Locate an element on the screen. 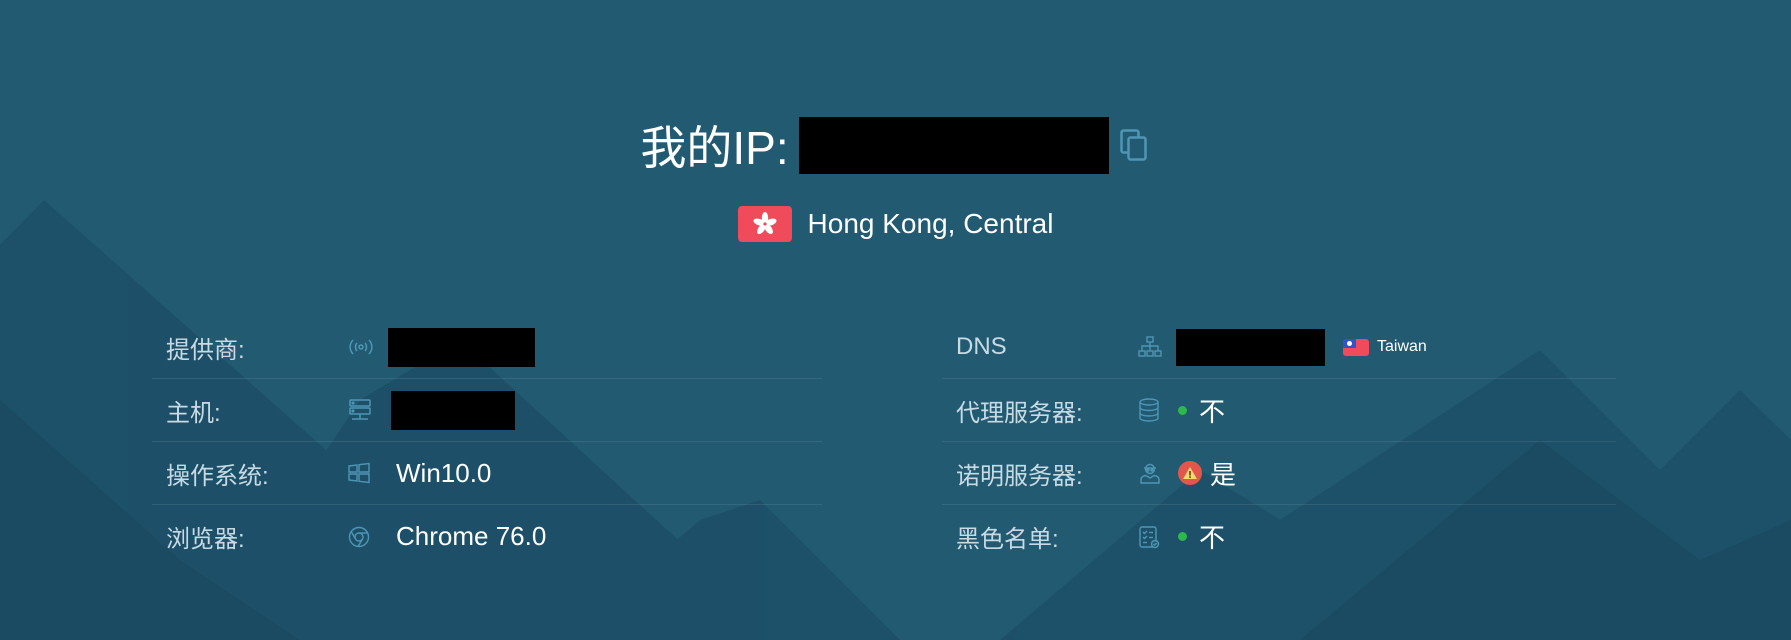  row-provider: 提供商: [redacted] is located at coordinates (487, 347).